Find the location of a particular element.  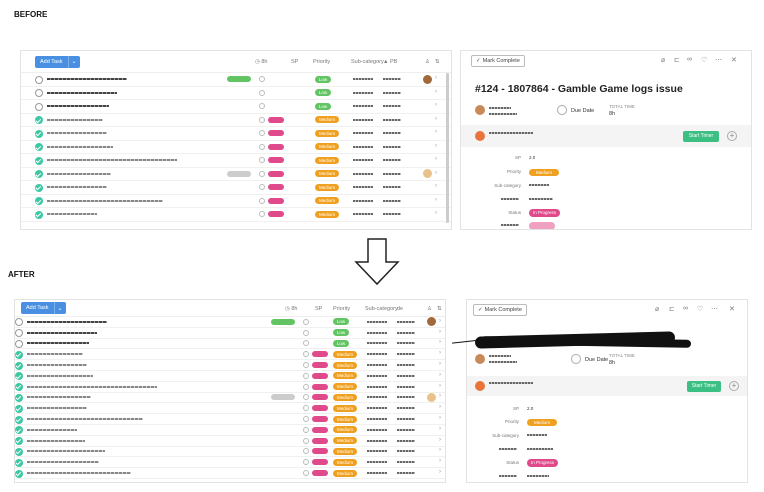

col-extra: ▲ PB is located at coordinates (390, 62).